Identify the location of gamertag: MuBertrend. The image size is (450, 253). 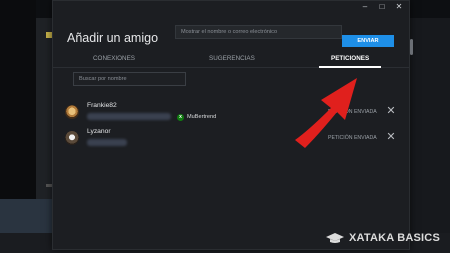
(202, 117).